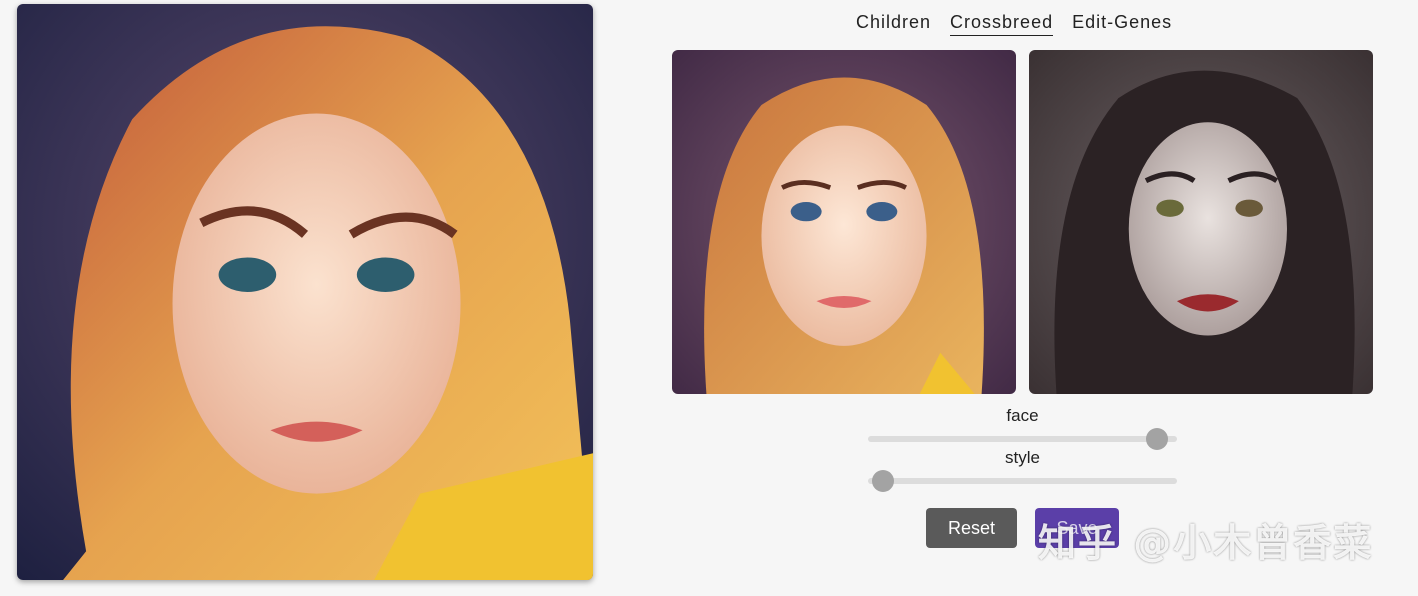 The height and width of the screenshot is (596, 1418). Describe the element at coordinates (1002, 24) in the screenshot. I see `tab-crossbreed: Crossbreed` at that location.